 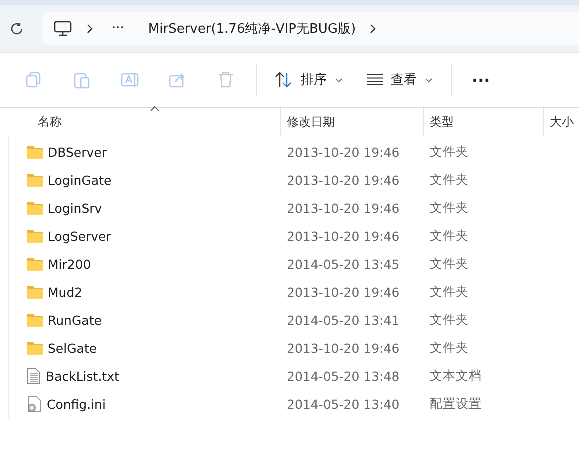 What do you see at coordinates (80, 236) in the screenshot?
I see `file-name: LogServer` at bounding box center [80, 236].